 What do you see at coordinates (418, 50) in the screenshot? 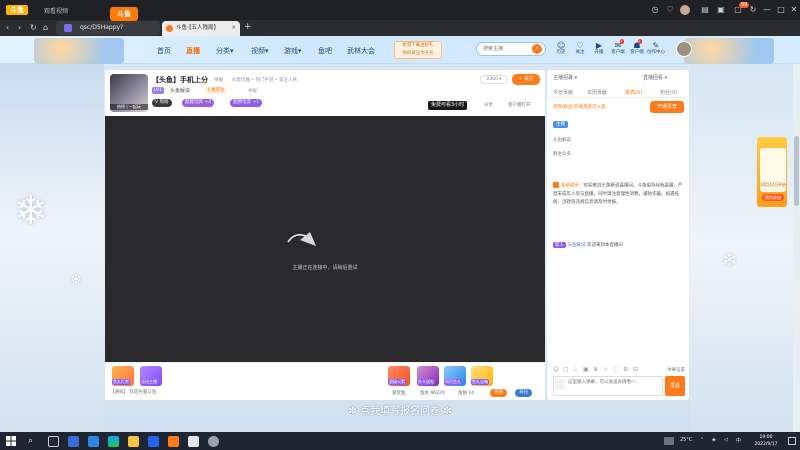
I see `promo-banner: 新游下载送好礼 你的爱豆大礼包` at bounding box center [418, 50].